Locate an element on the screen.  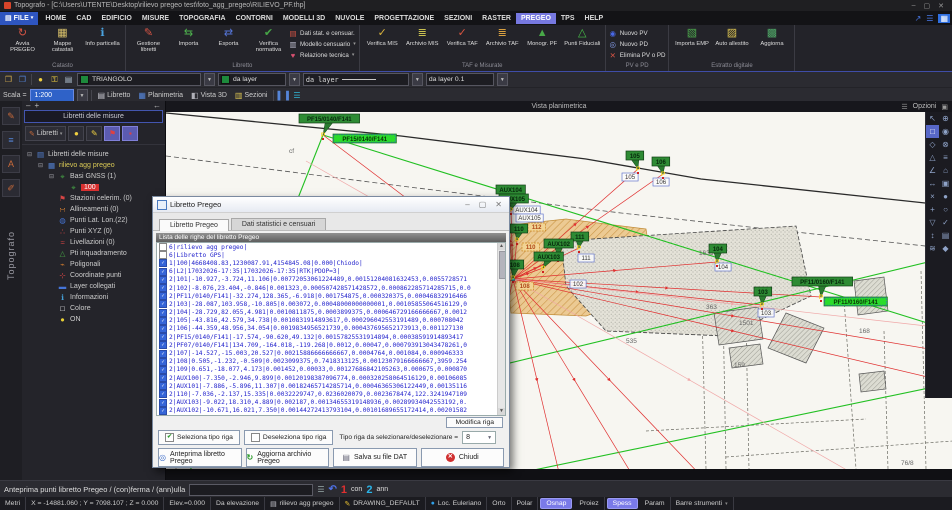
ribbon-button-punti-fiduciali: △ Punti Fiduciali is located at coordinates (582, 36).